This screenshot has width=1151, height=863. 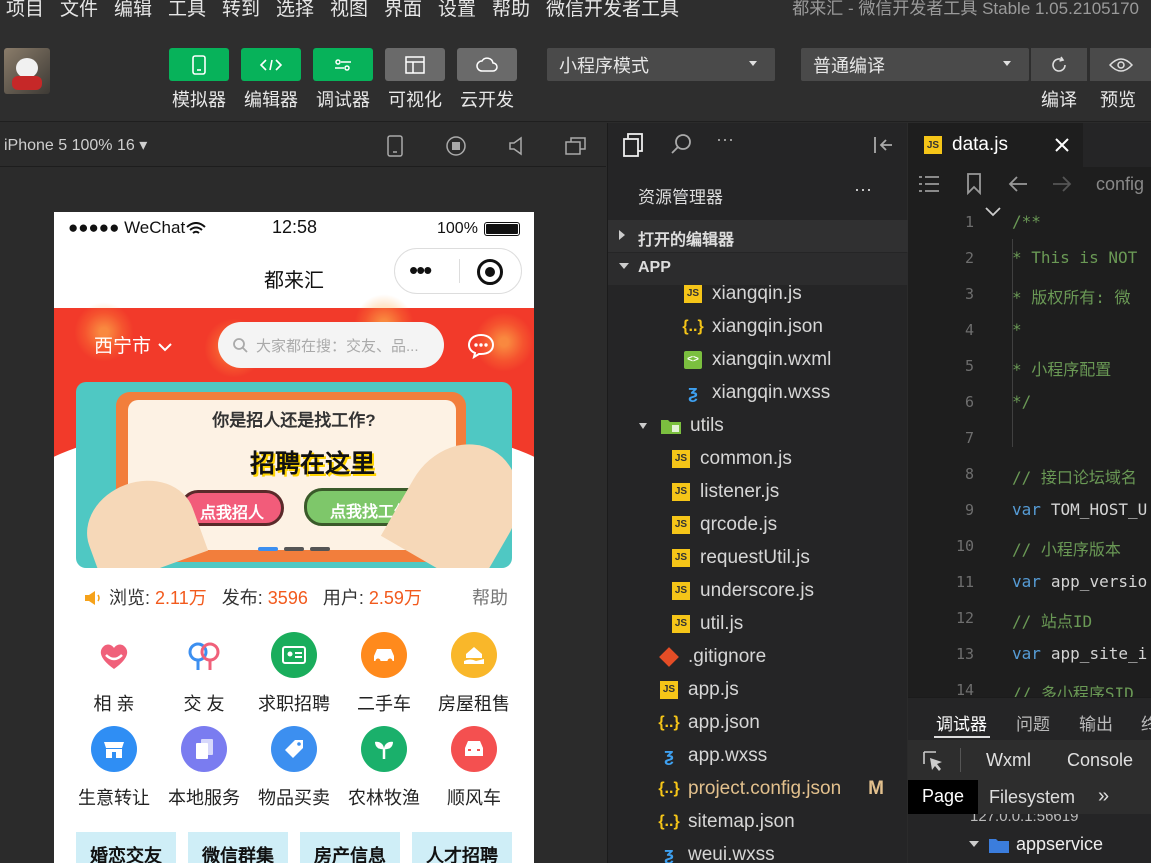 What do you see at coordinates (1062, 184) in the screenshot?
I see `arrow-right-icon` at bounding box center [1062, 184].